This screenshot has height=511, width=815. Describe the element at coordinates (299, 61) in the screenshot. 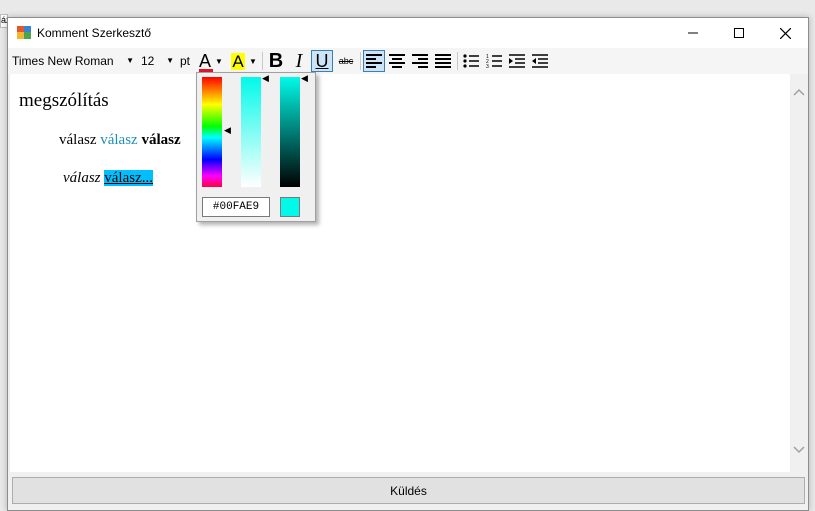

I see `italic-button: I` at that location.